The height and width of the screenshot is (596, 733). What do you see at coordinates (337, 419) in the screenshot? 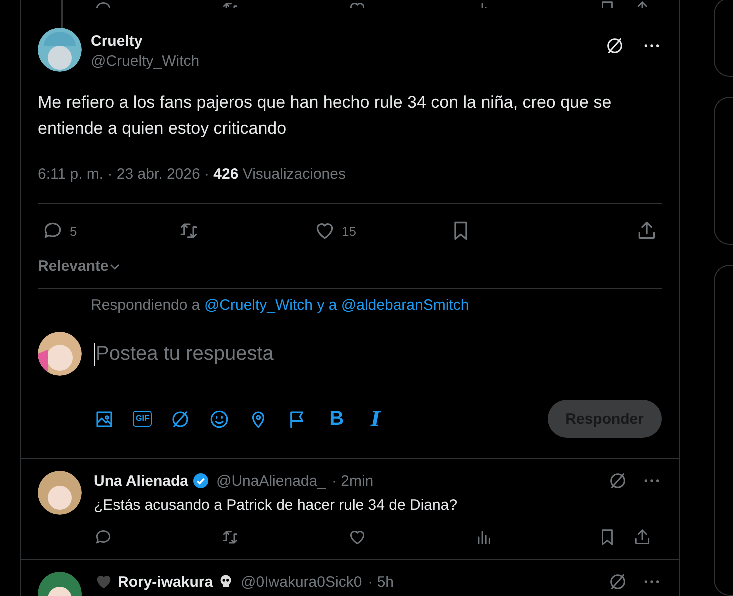
I see `bold-icon: B` at bounding box center [337, 419].